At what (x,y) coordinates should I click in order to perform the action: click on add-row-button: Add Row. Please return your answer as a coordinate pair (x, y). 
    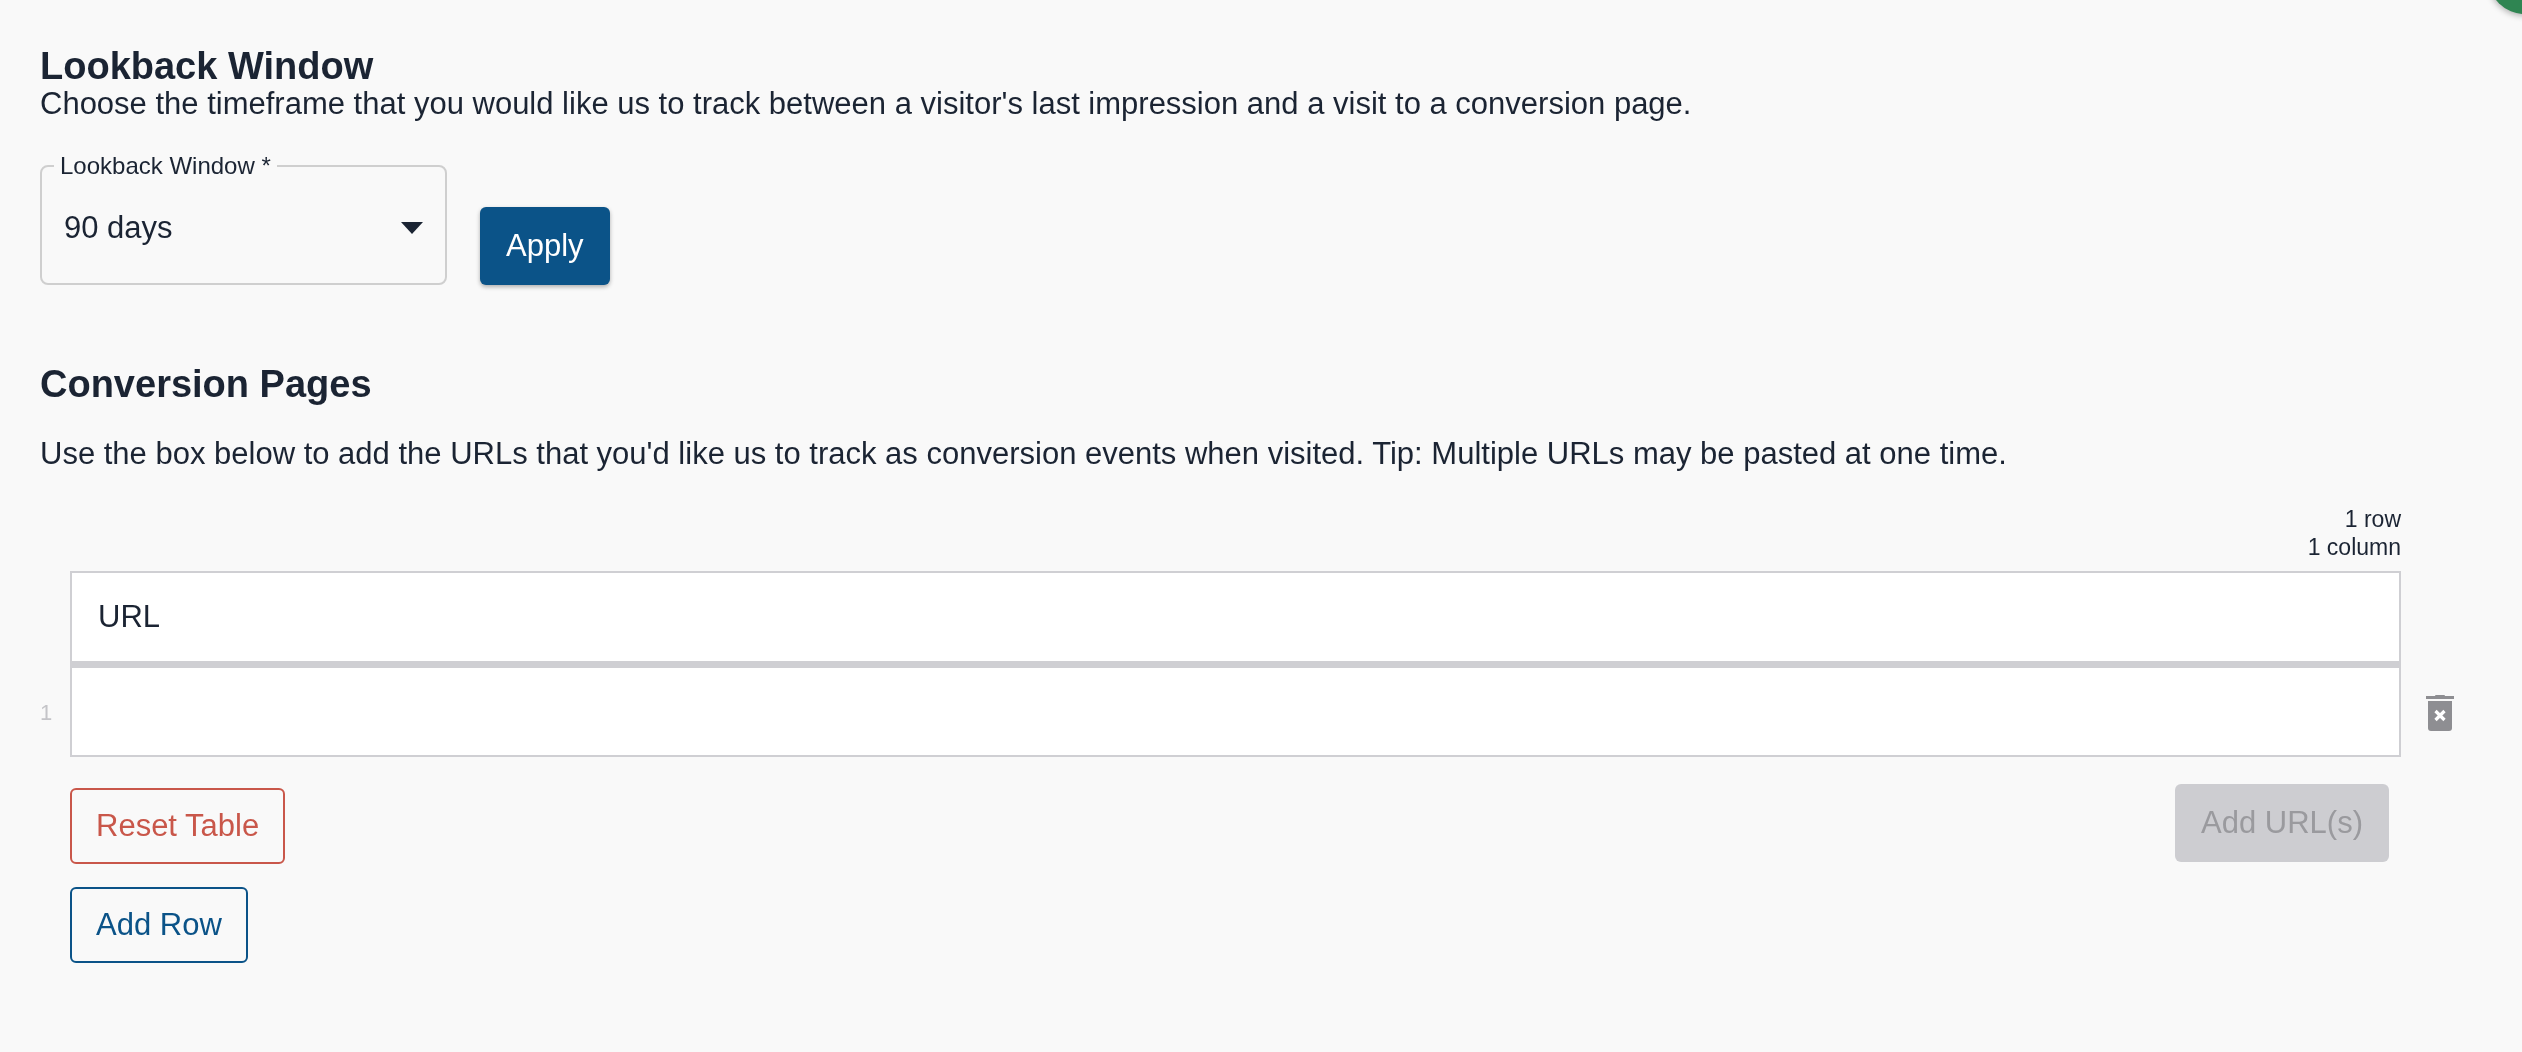
    Looking at the image, I should click on (159, 925).